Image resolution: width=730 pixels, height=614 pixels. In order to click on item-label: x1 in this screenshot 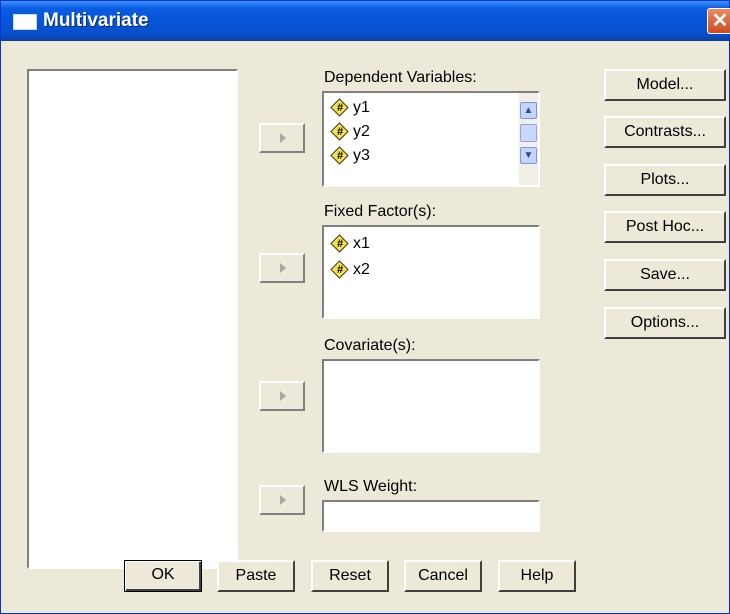, I will do `click(361, 243)`.